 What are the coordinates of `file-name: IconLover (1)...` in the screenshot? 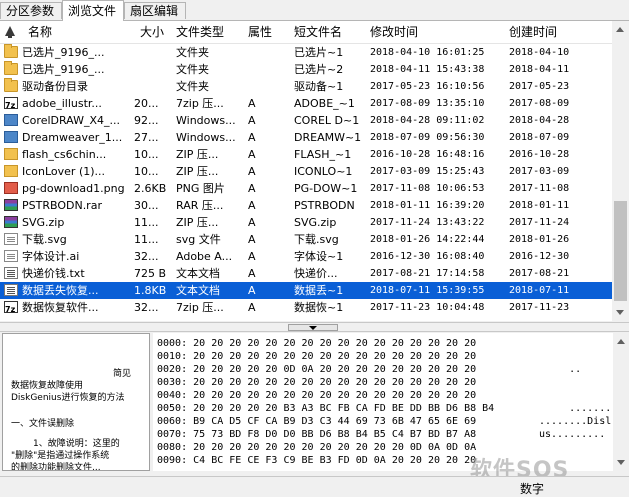 It's located at (64, 171).